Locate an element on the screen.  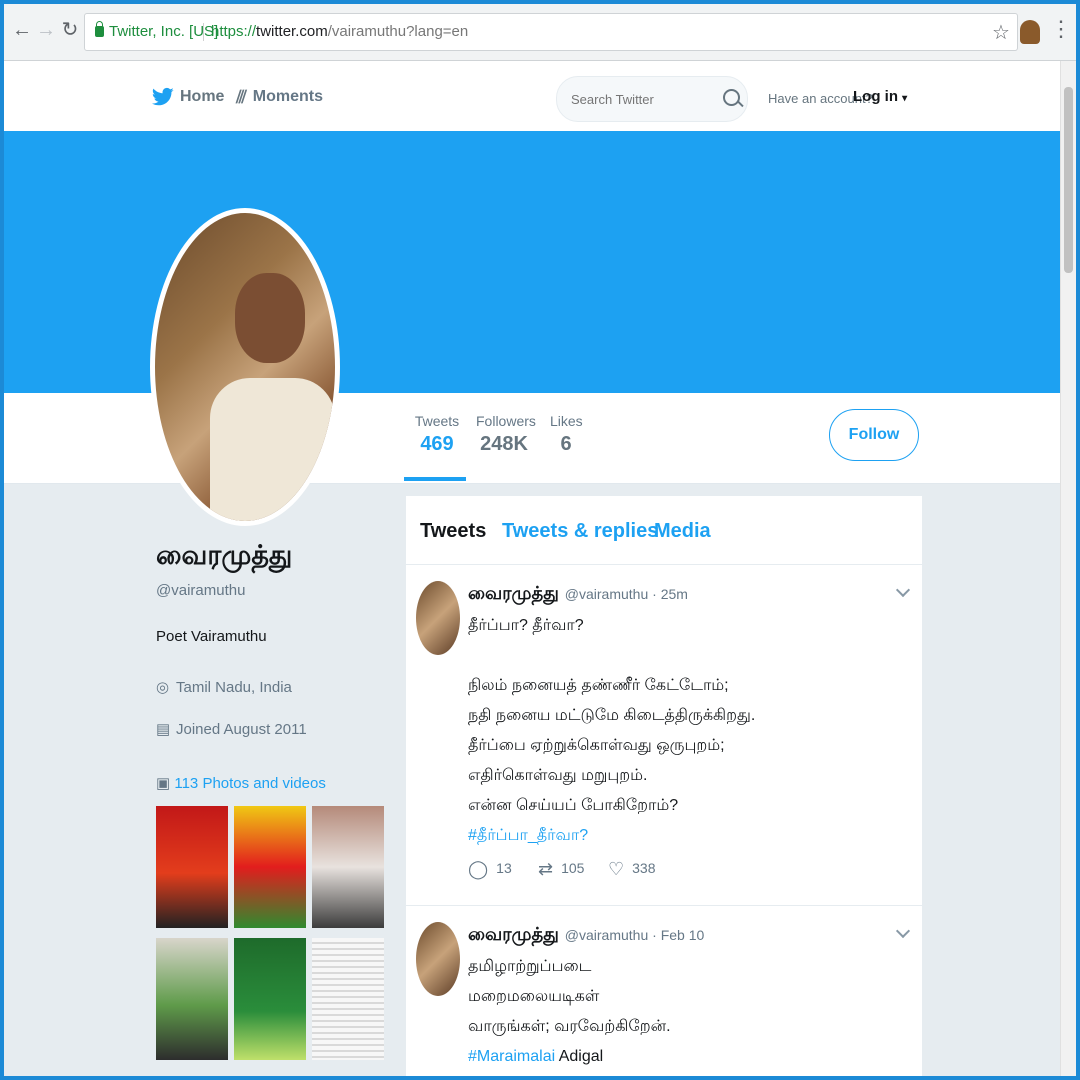
tweet-line: வாருங்கள்; வரவேற்கிறேன். is located at coordinates (569, 1026).